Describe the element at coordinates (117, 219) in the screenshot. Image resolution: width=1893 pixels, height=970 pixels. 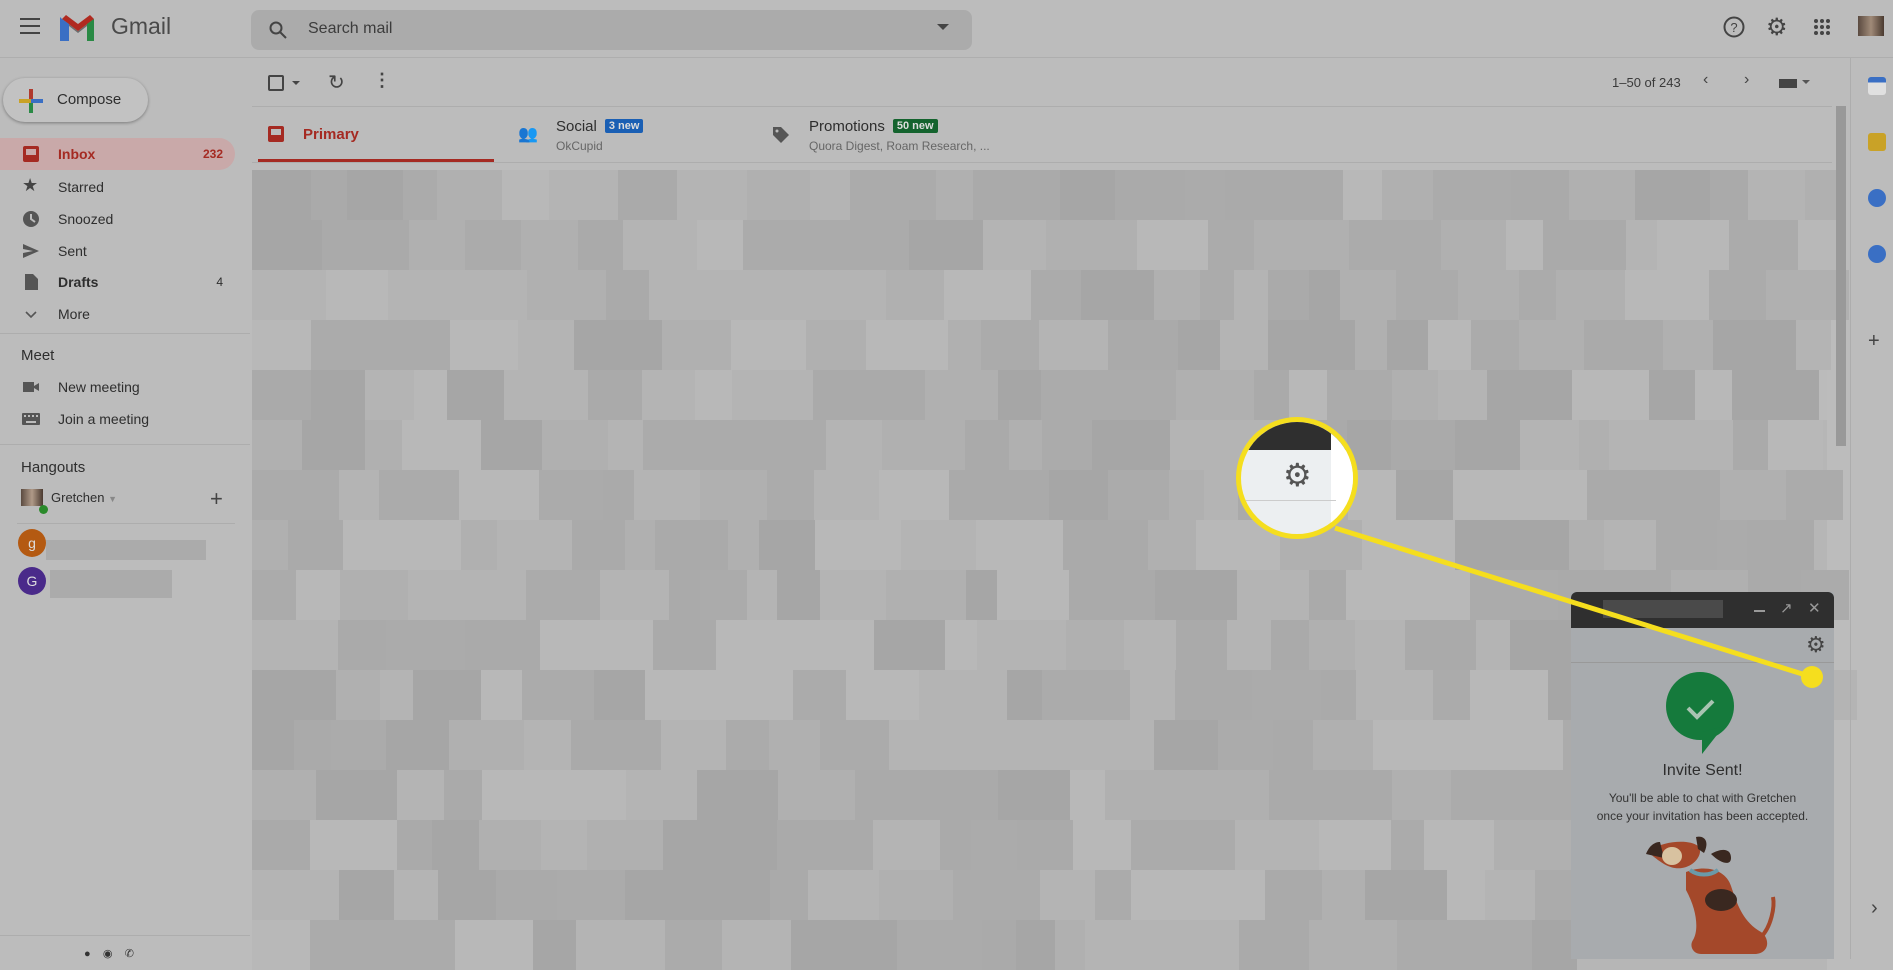
I see `sidebar-item-snoozed: Snoozed` at that location.